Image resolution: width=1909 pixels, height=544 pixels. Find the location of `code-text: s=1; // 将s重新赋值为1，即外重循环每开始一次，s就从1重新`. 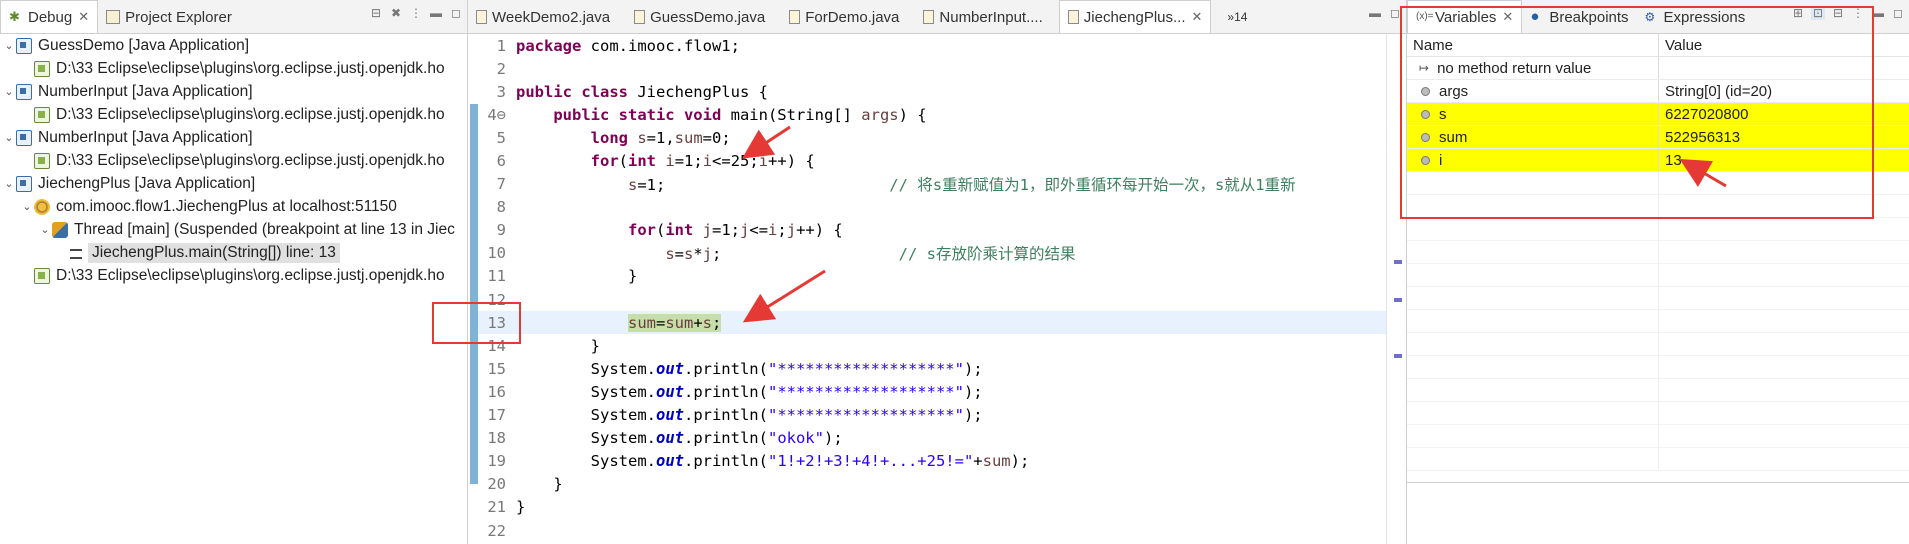

code-text: s=1; // 将s重新赋值为1，即外重循环每开始一次，s就从1重新 is located at coordinates (961, 185).